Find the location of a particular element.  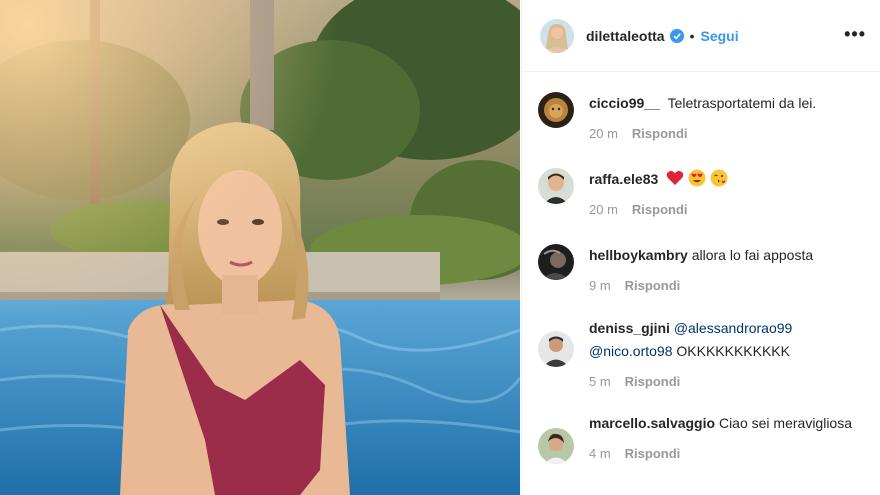

comment-text: OKKKKKKKKKKK is located at coordinates (733, 351).